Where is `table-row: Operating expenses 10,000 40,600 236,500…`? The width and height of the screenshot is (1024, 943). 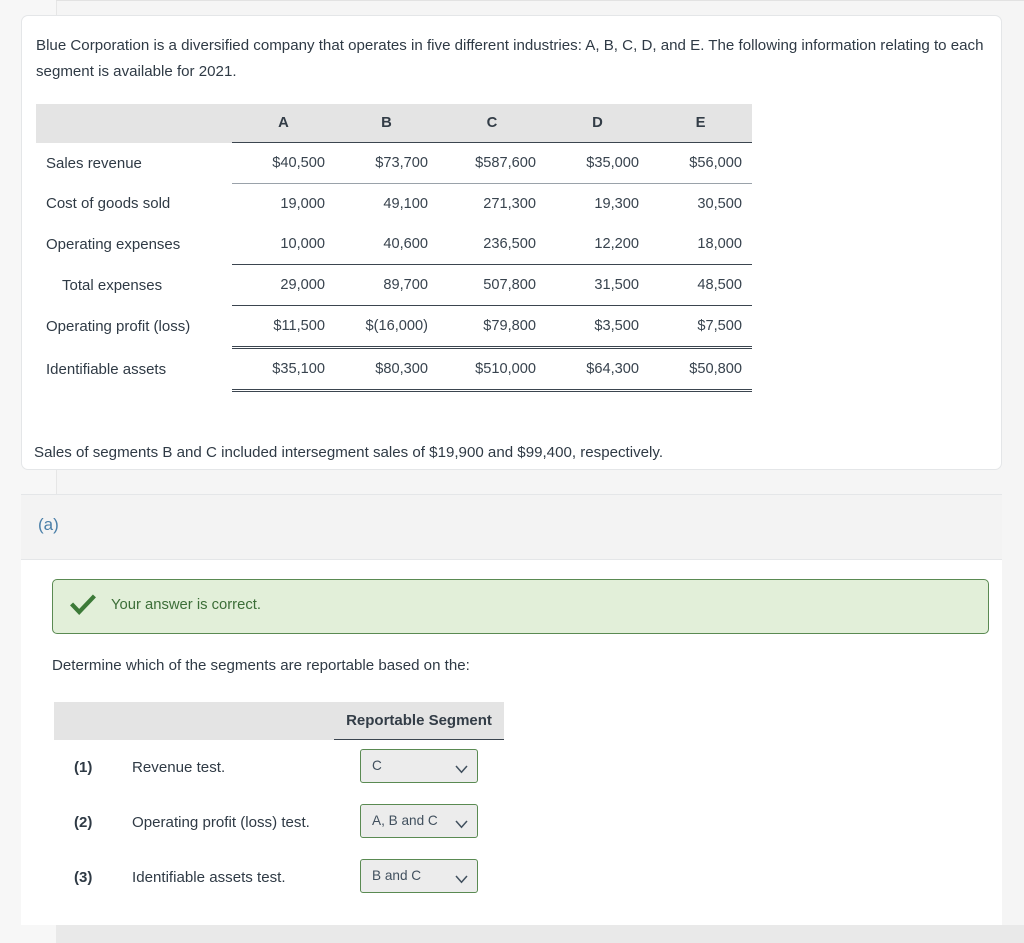
table-row: Operating expenses 10,000 40,600 236,500… is located at coordinates (394, 244).